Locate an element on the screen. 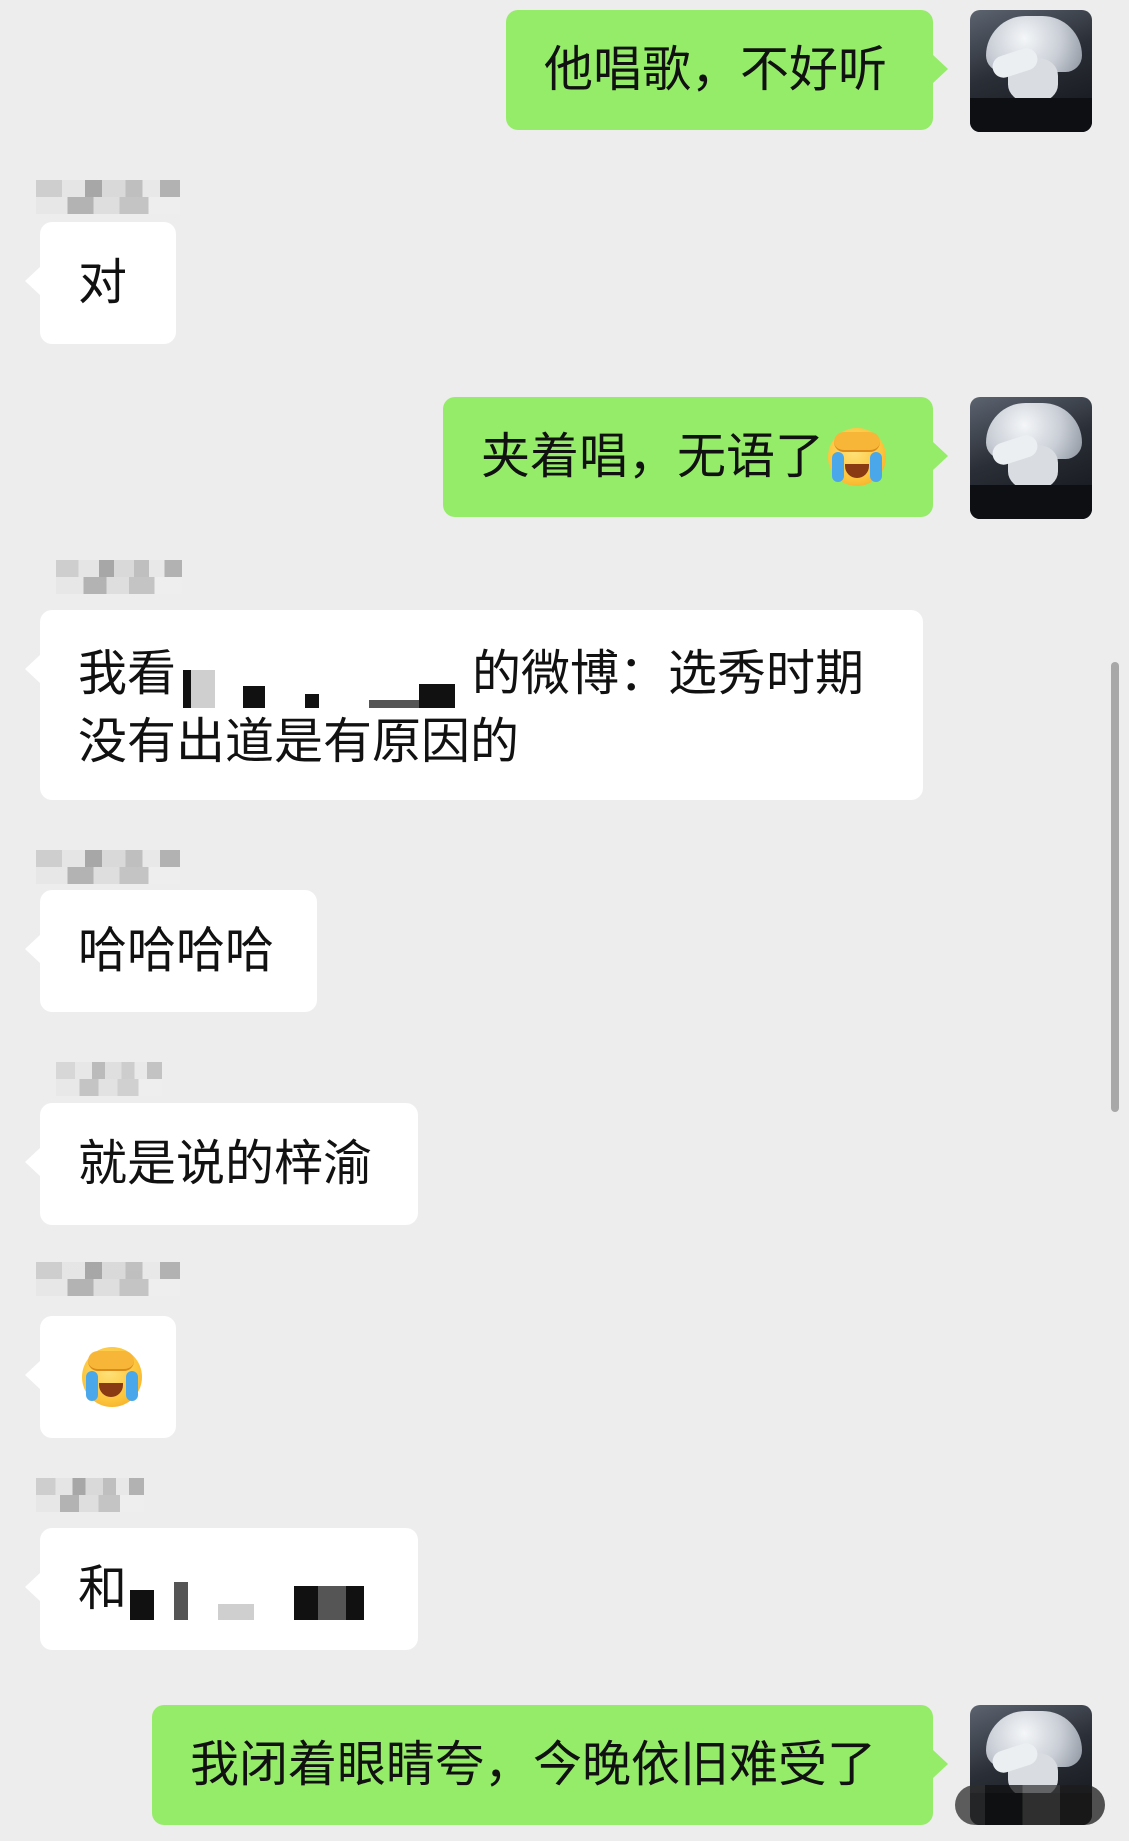 This screenshot has height=1841, width=1129. incoming-message-bubble: 和 is located at coordinates (221, 1589).